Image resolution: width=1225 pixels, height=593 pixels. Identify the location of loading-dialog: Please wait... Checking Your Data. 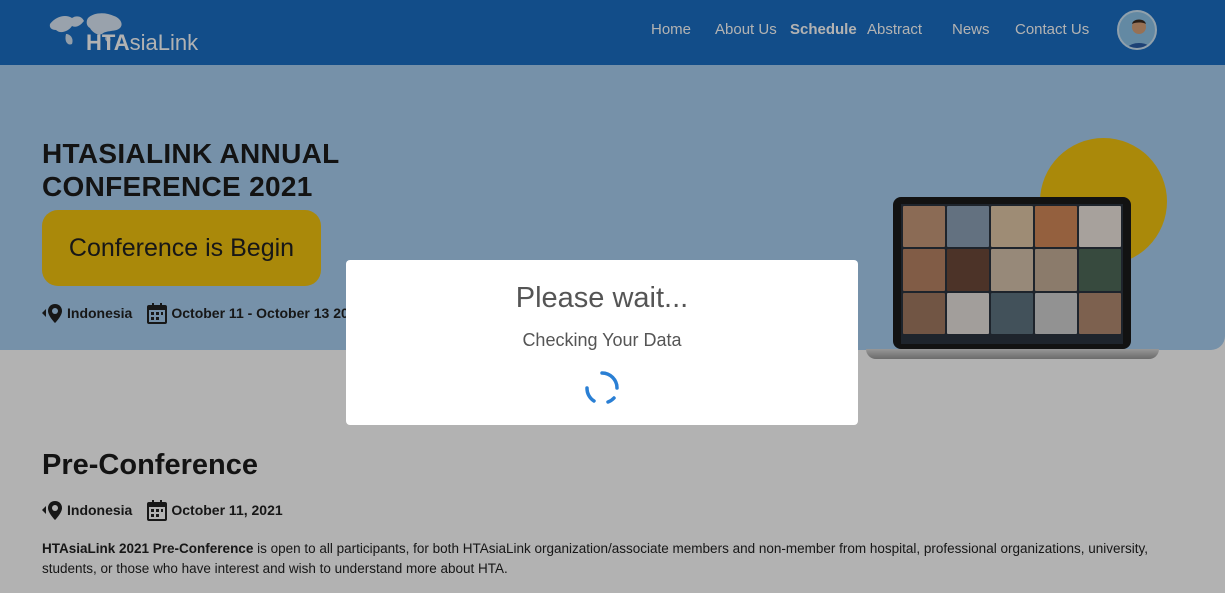
(602, 342).